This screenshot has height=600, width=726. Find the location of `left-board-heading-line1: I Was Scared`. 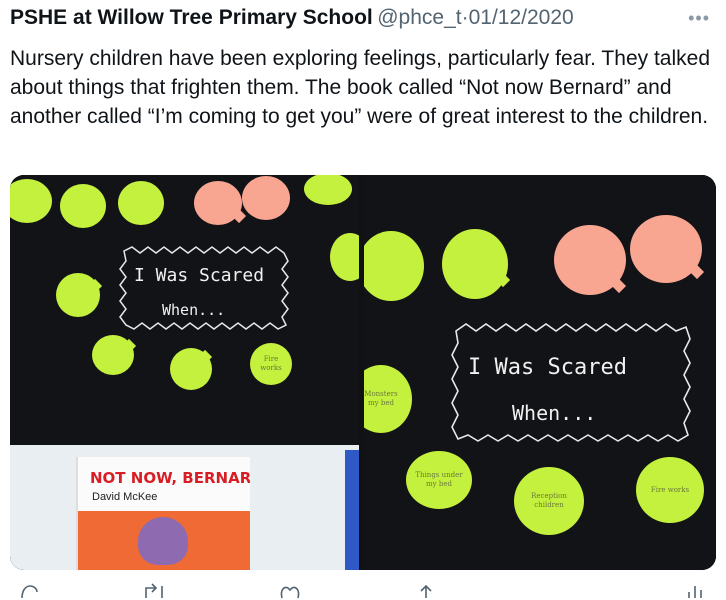

left-board-heading-line1: I Was Scared is located at coordinates (199, 275).